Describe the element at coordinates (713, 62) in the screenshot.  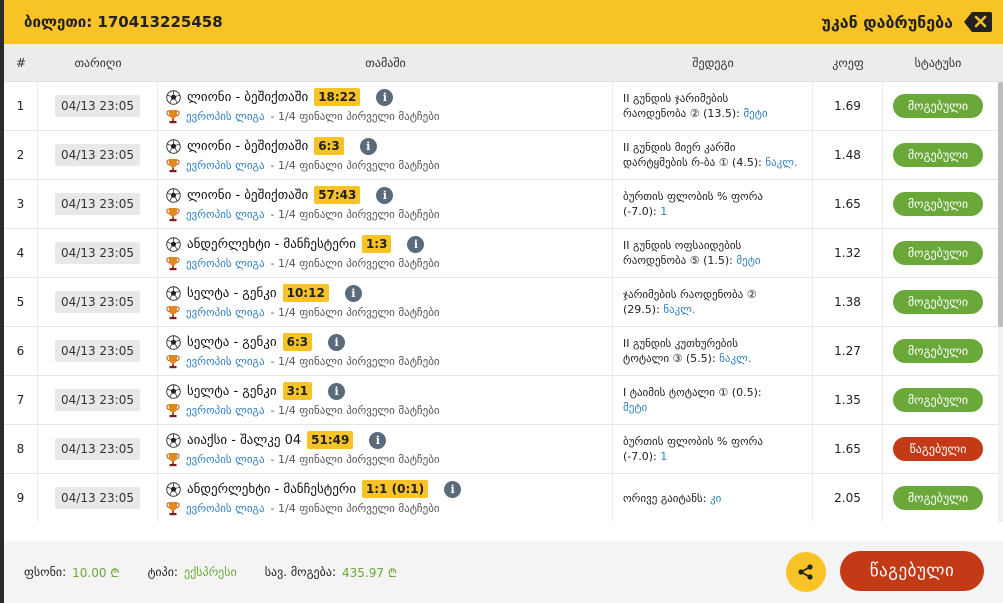
I see `col-result: შედეგი` at that location.